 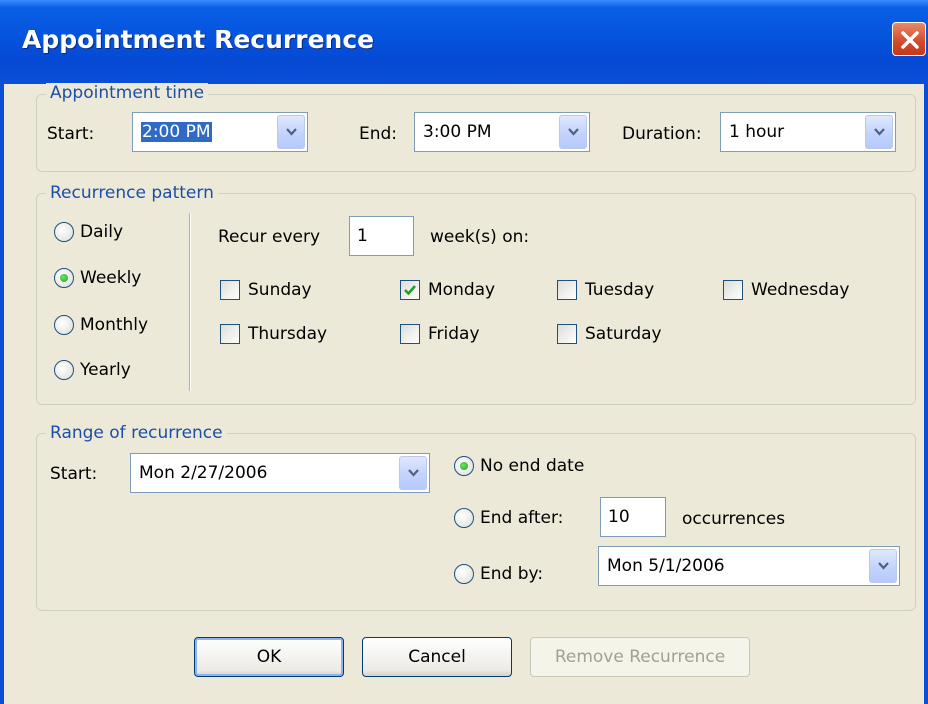 What do you see at coordinates (110, 278) in the screenshot?
I see `radio-weekly-label: Weekly` at bounding box center [110, 278].